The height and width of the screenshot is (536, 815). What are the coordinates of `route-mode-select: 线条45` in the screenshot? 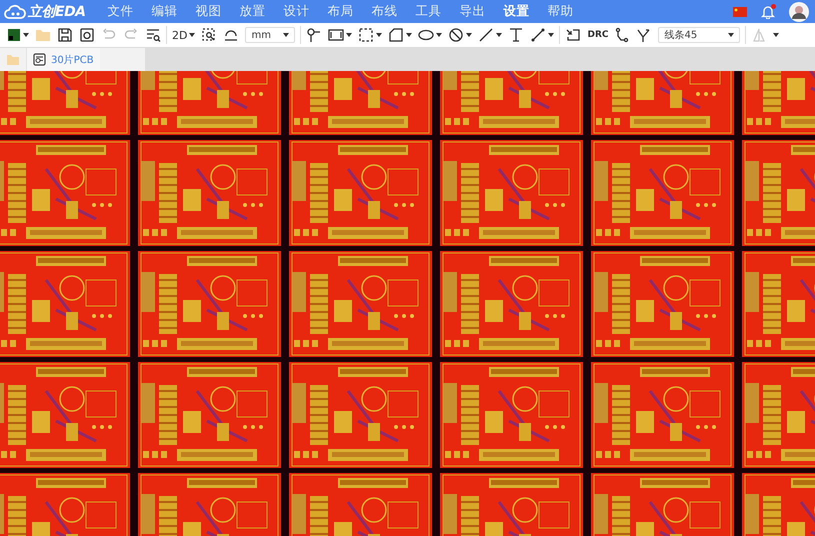 It's located at (699, 35).